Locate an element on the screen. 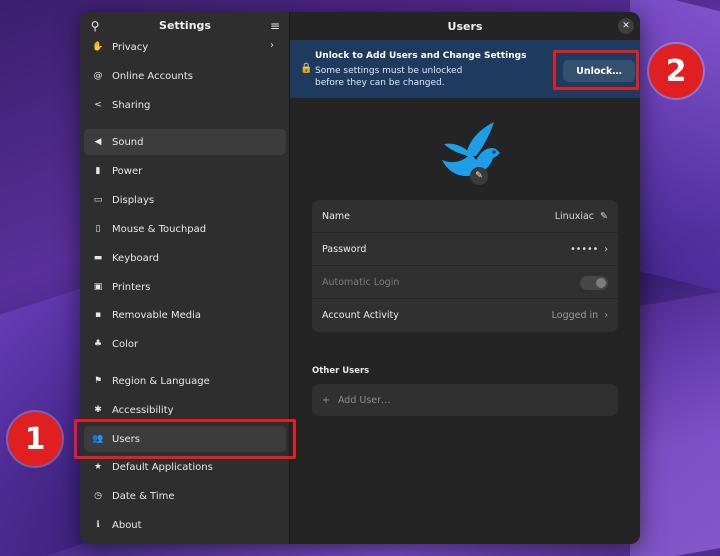  sidebar-item-label: Sharing is located at coordinates (131, 105).